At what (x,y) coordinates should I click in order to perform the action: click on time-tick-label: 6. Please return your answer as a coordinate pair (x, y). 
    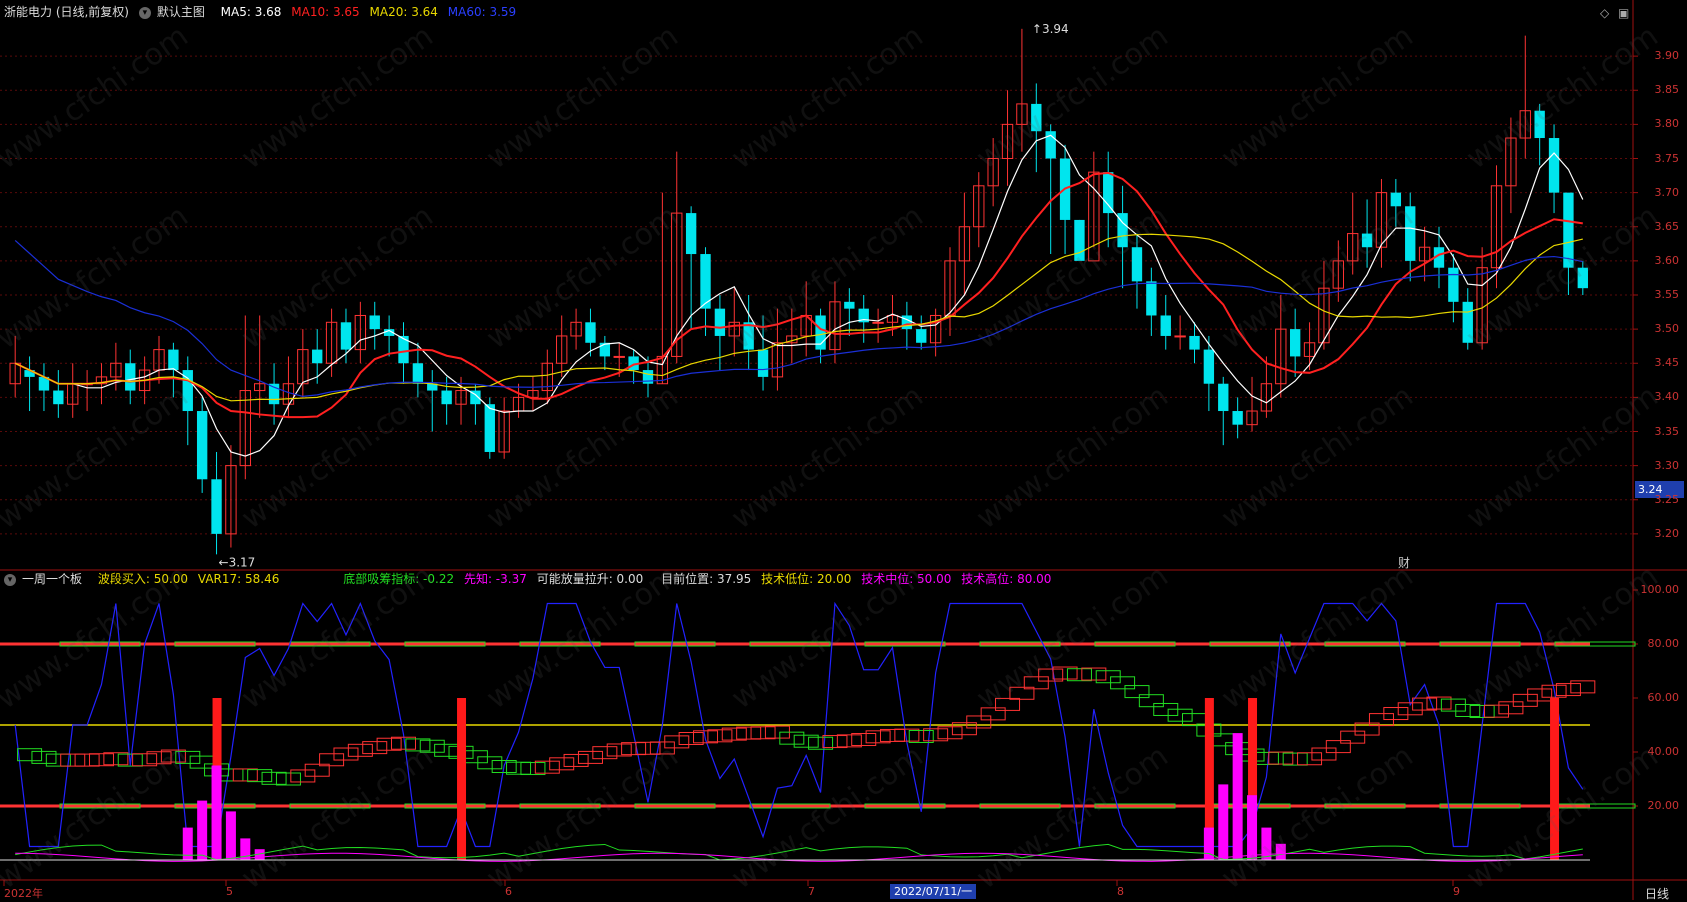
    Looking at the image, I should click on (508, 891).